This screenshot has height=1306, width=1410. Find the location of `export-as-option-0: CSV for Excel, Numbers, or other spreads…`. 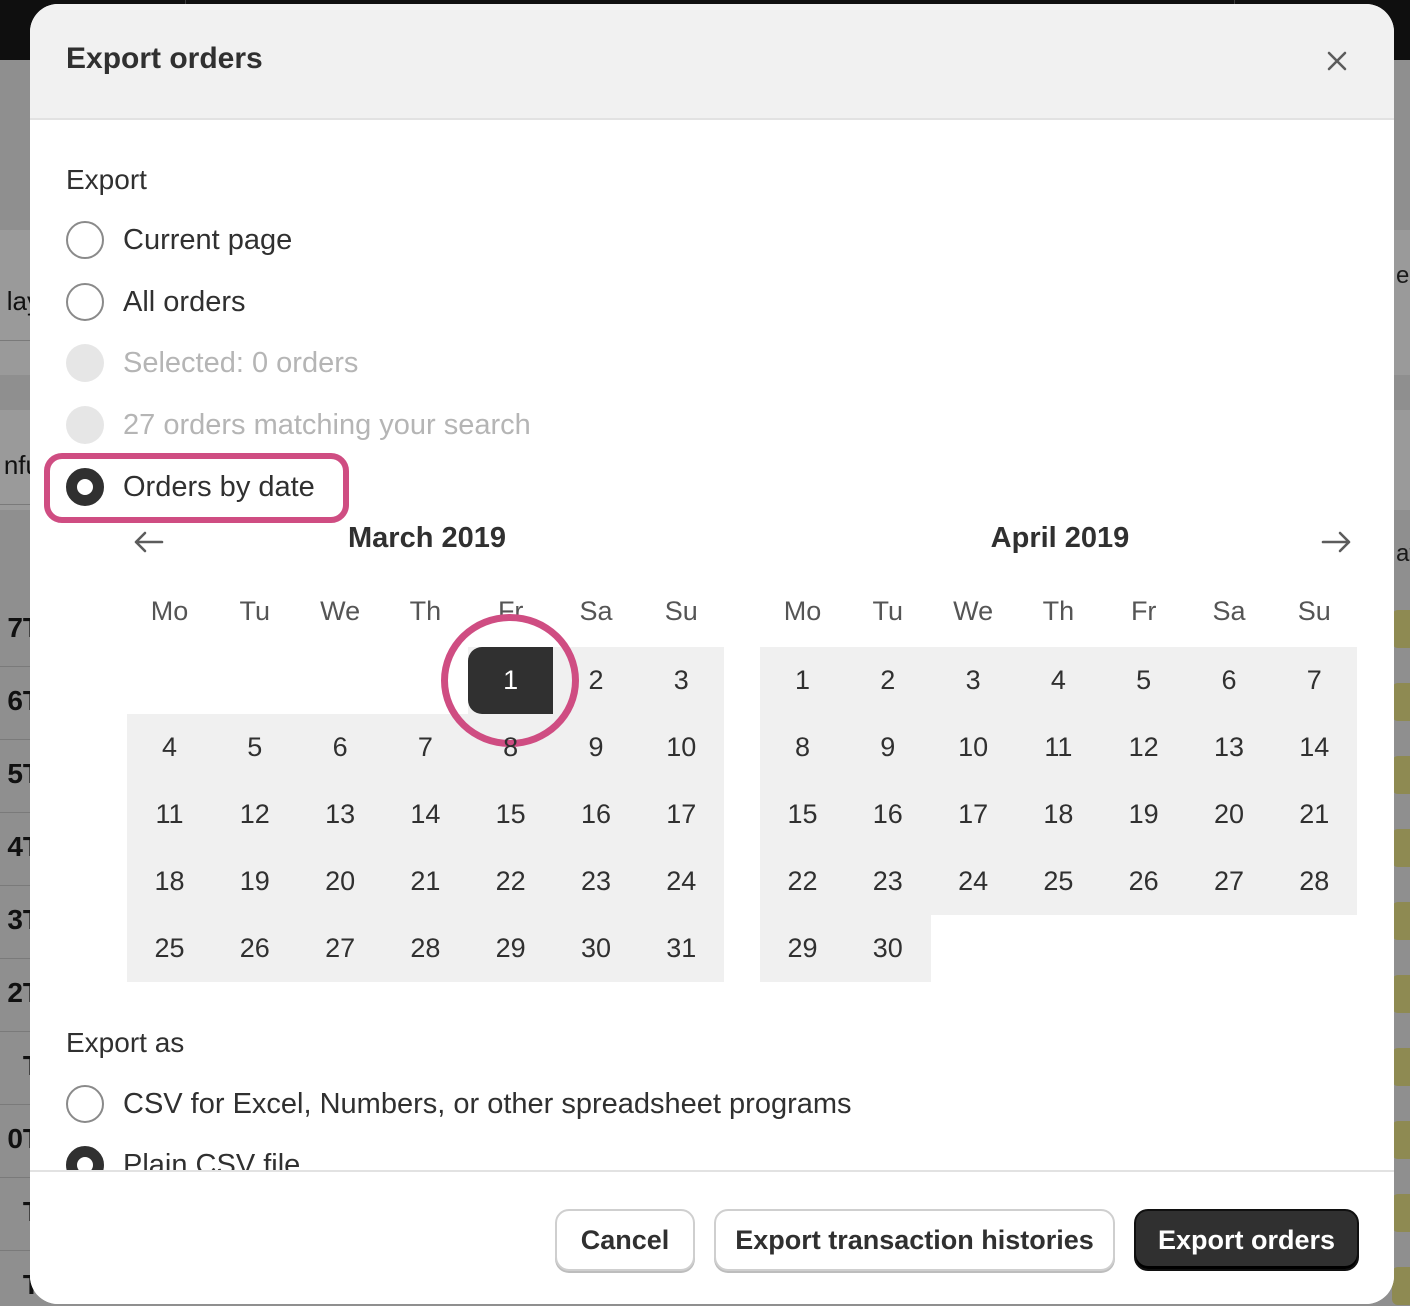

export-as-option-0: CSV for Excel, Numbers, or other spreads… is located at coordinates (459, 1104).